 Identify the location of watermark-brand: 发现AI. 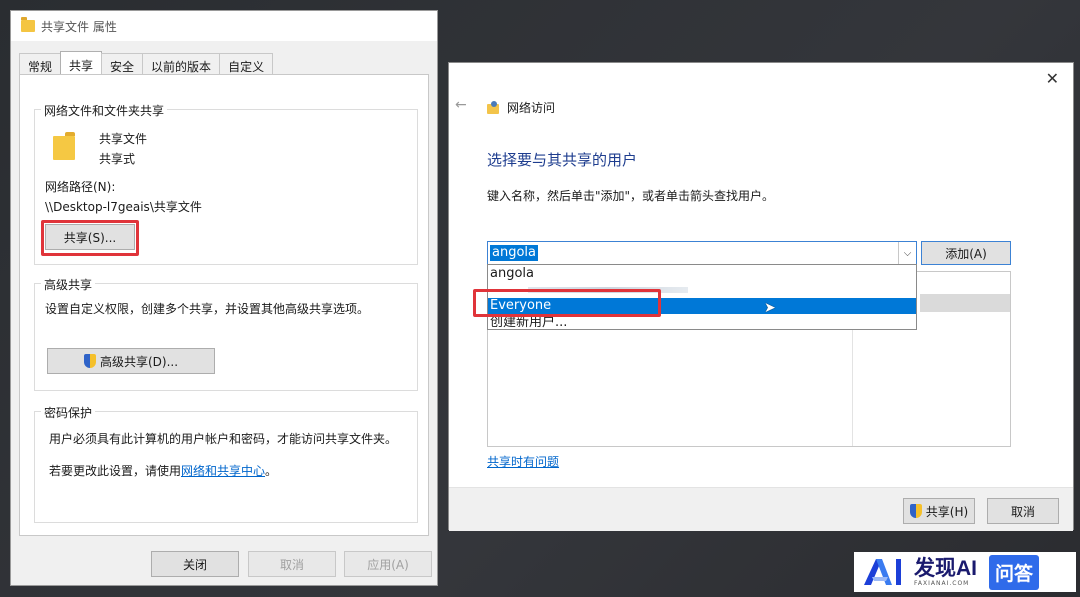
(945, 568).